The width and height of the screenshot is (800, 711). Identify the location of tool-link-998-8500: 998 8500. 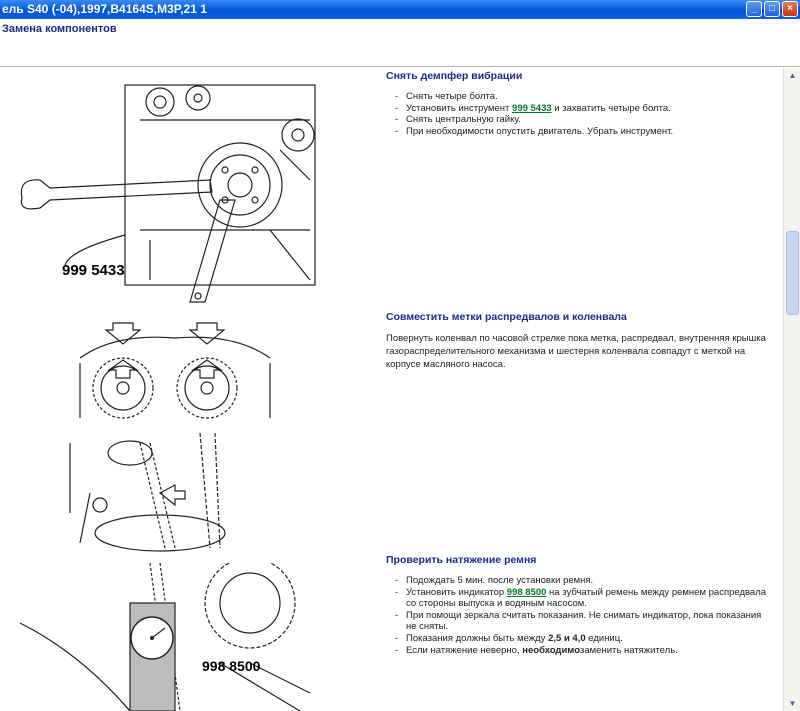
(527, 592).